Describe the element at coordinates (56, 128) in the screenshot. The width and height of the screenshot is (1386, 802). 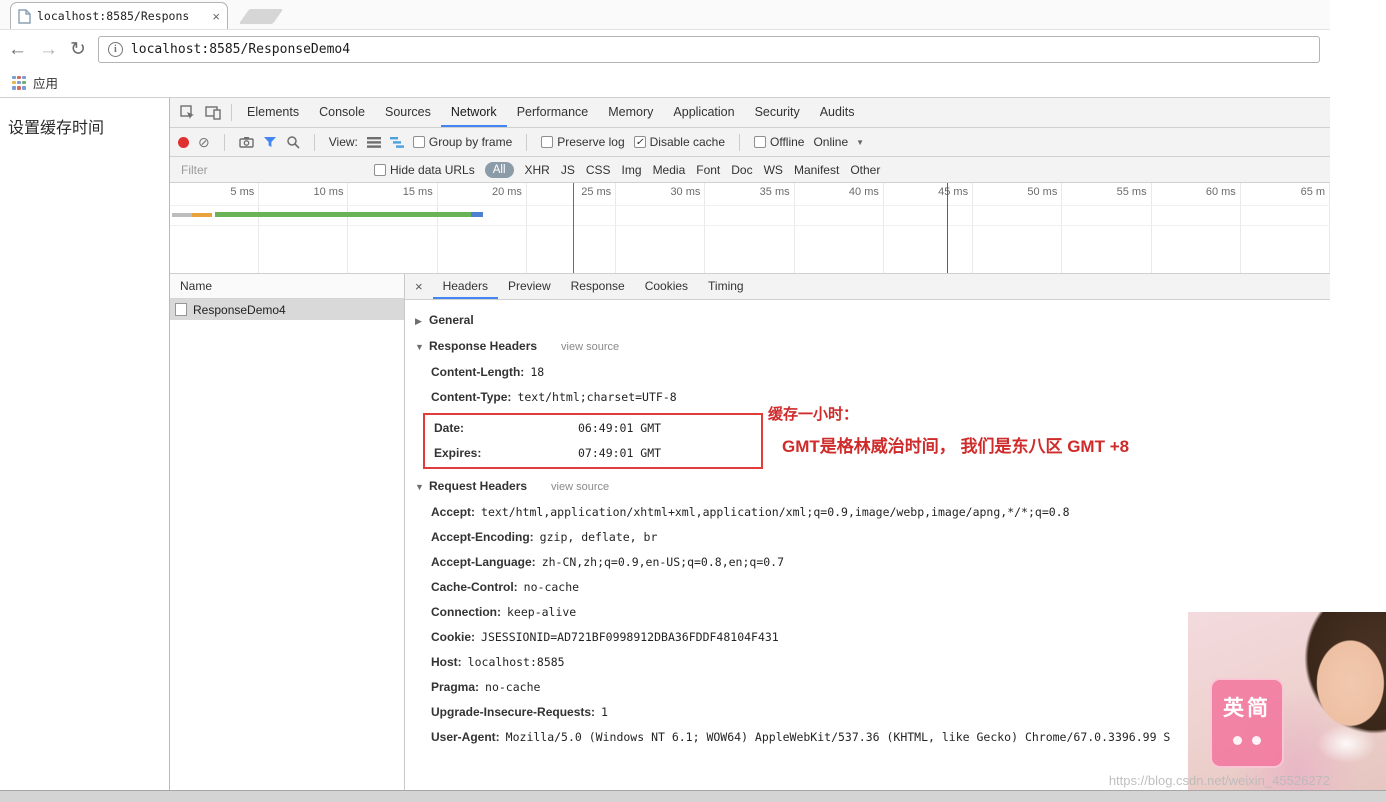
I see `page-heading: 设置缓存时间` at that location.